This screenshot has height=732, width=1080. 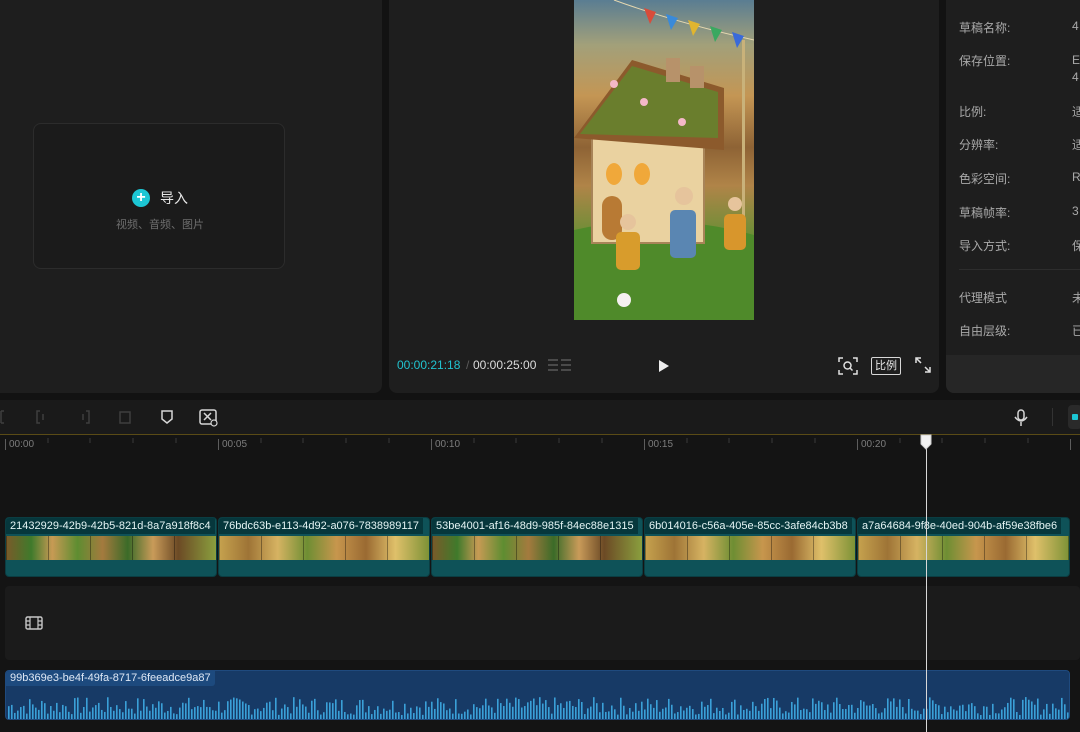 I want to click on auto-cut-icon, so click(x=209, y=418).